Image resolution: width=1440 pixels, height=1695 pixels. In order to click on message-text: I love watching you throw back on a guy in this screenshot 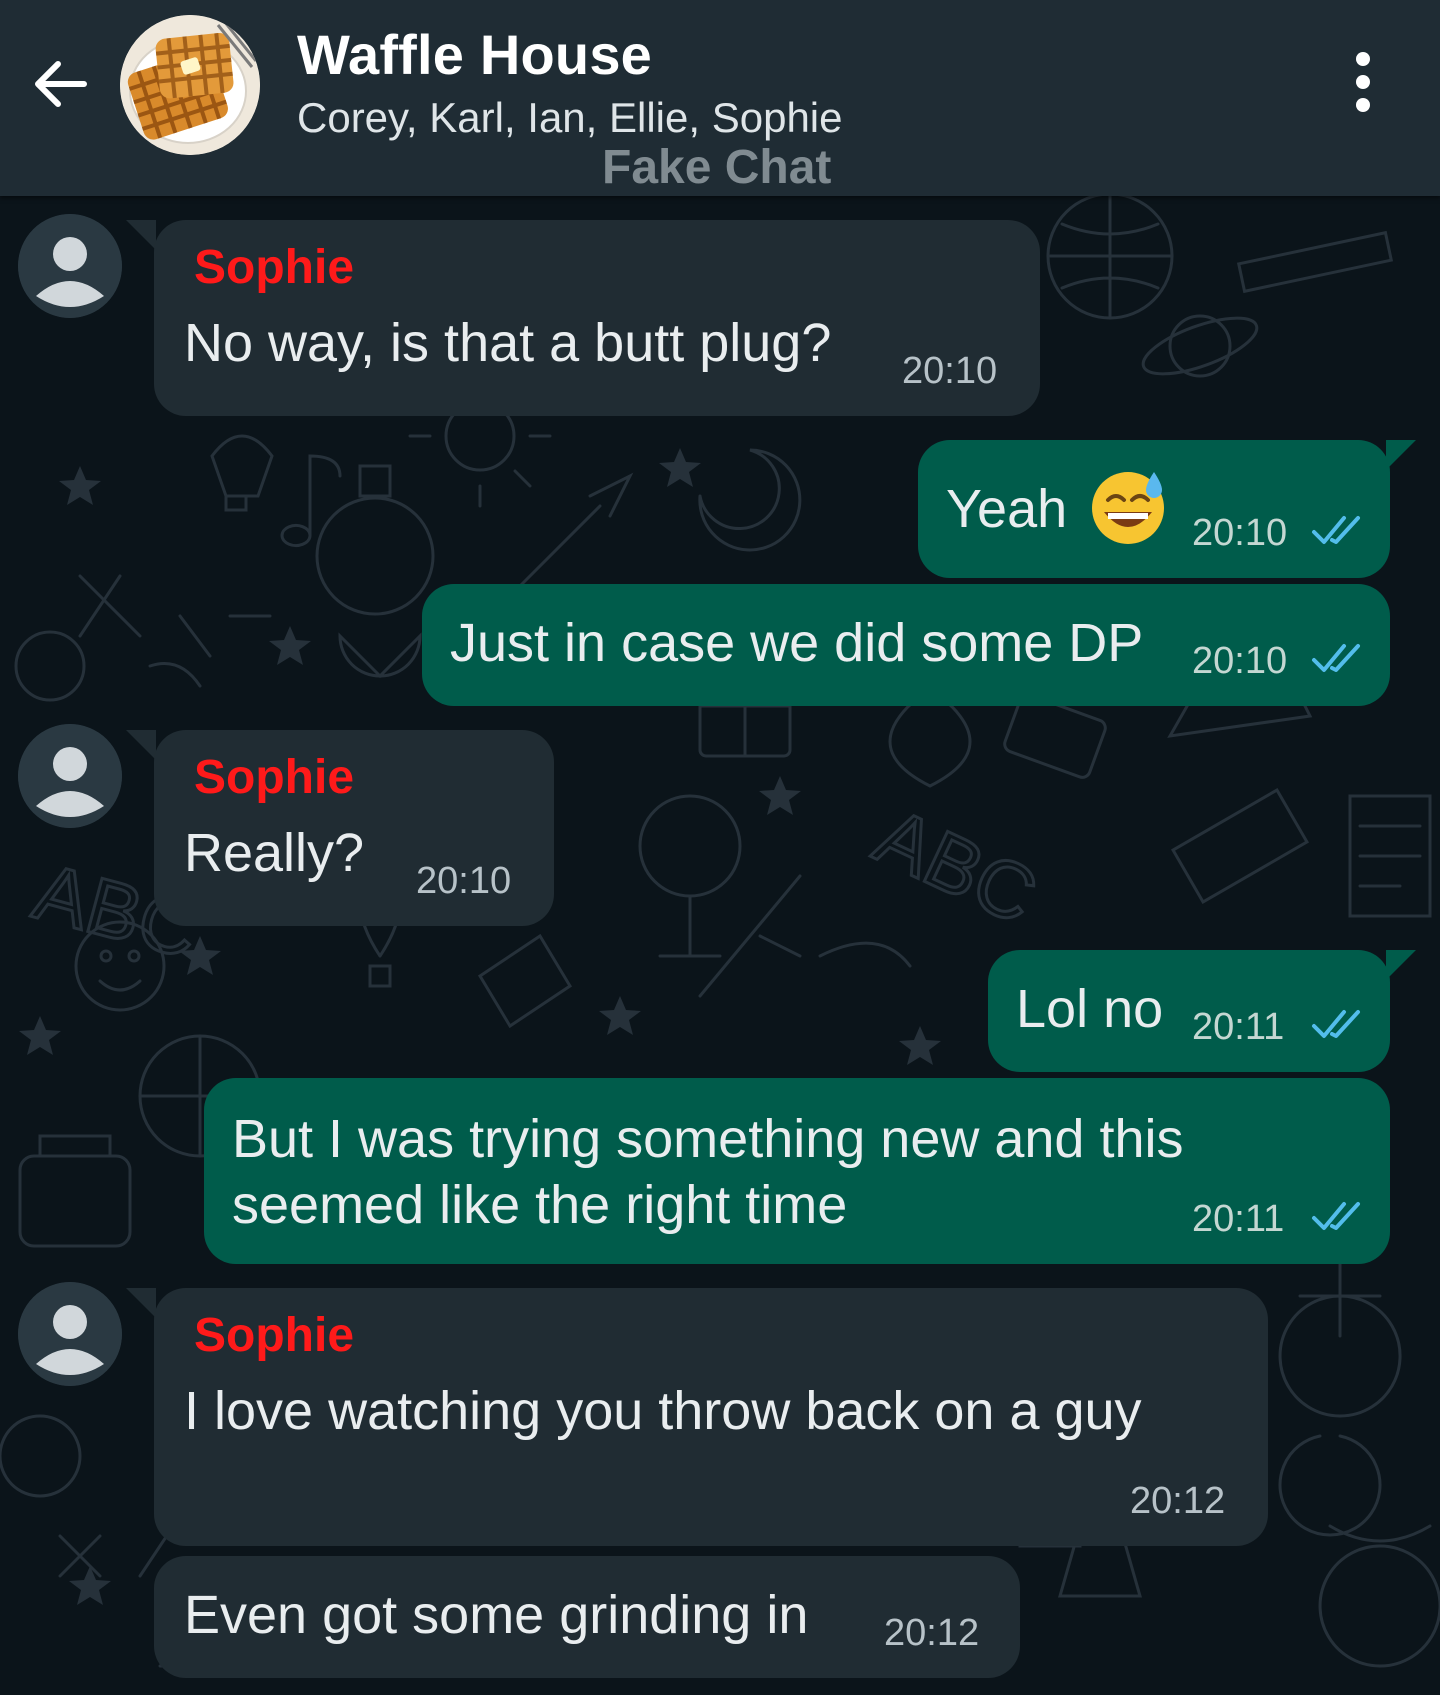, I will do `click(663, 1411)`.